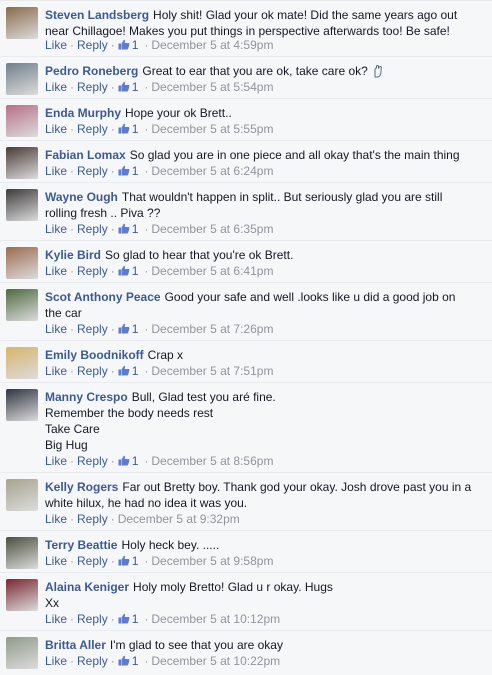 This screenshot has height=675, width=492. What do you see at coordinates (73, 255) in the screenshot?
I see `commenter-name: Kylie Bird` at bounding box center [73, 255].